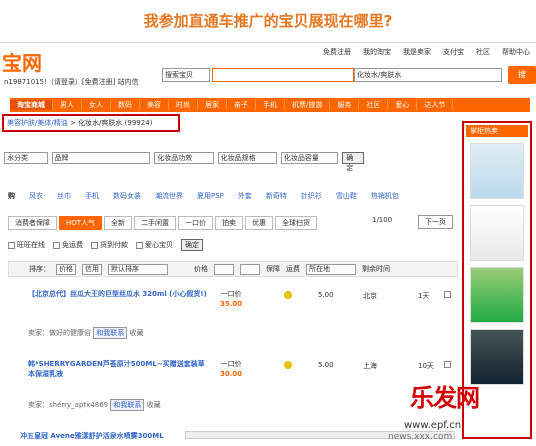  What do you see at coordinates (109, 245) in the screenshot?
I see `check-cod: 货到付款` at bounding box center [109, 245].